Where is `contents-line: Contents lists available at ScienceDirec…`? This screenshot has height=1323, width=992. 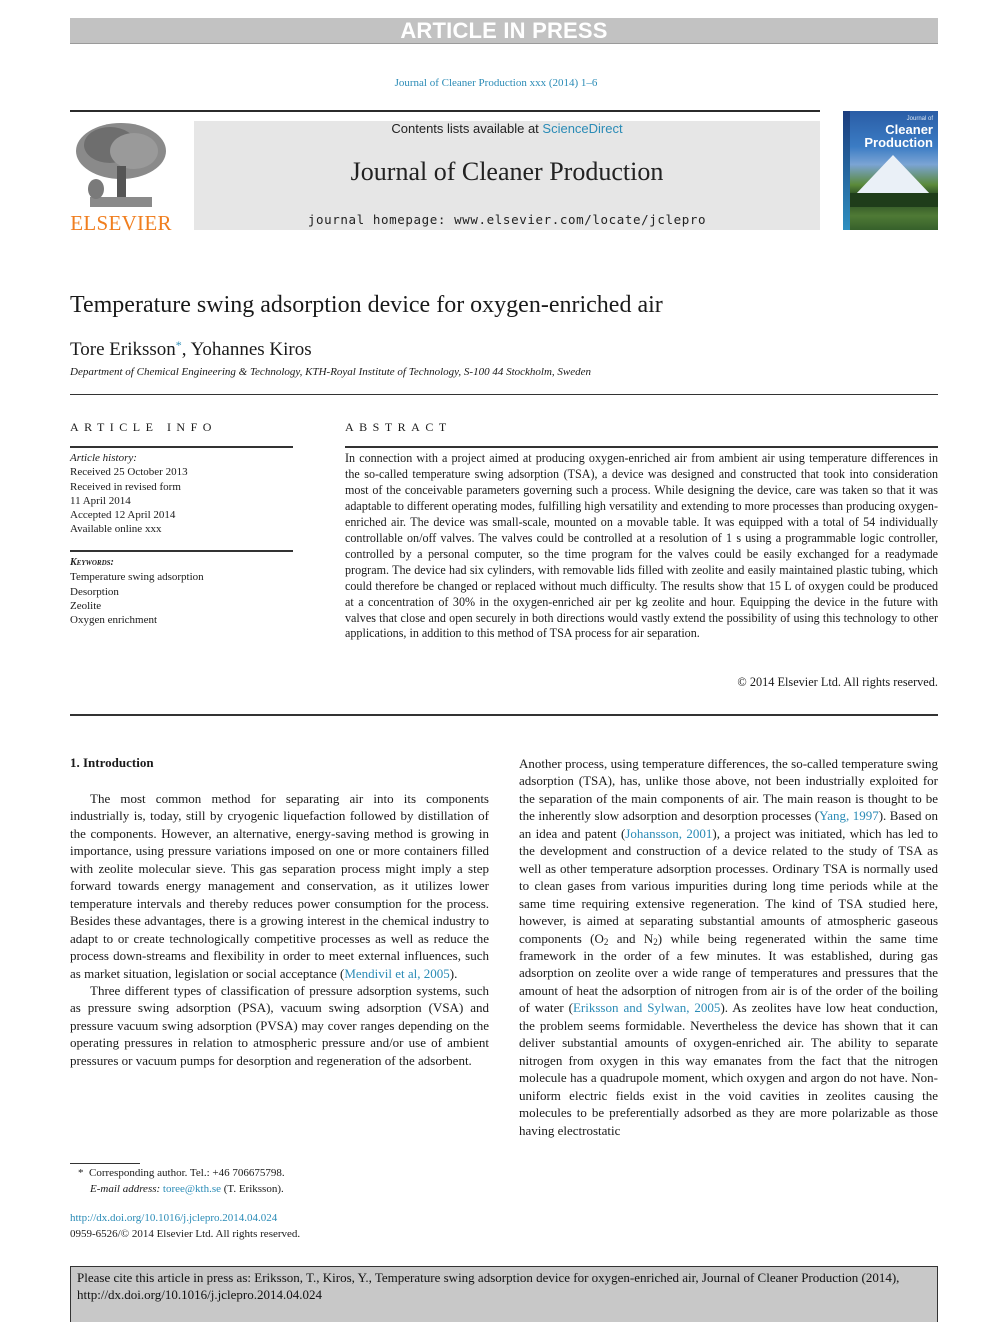
contents-line: Contents lists available at ScienceDirec… is located at coordinates (507, 129).